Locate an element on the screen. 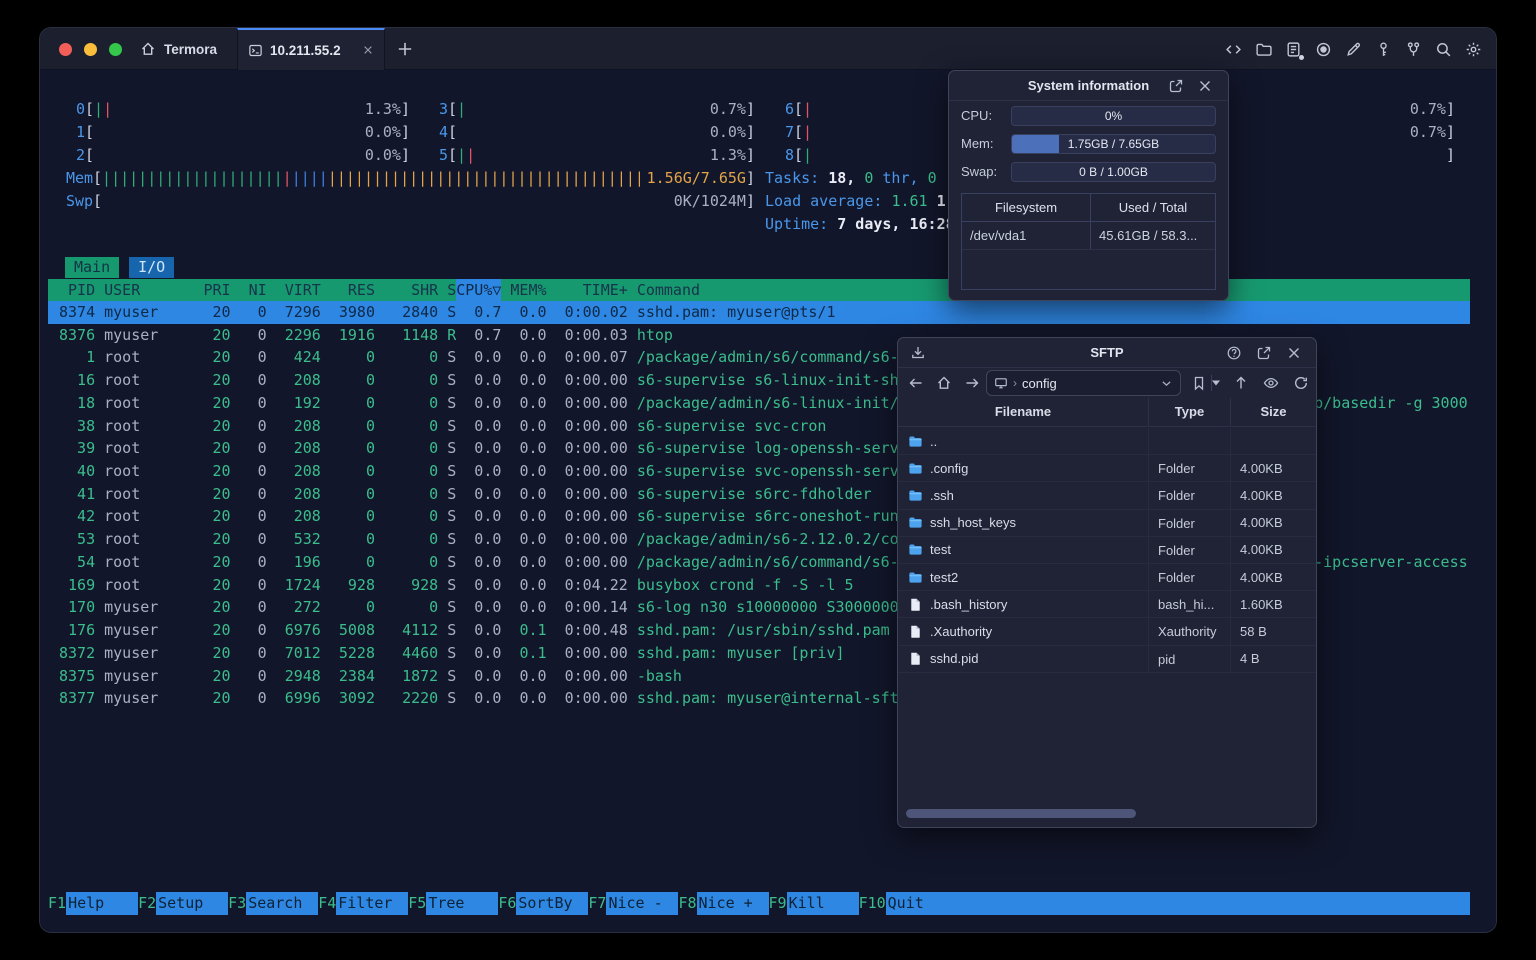  new-tab-button is located at coordinates (405, 49).